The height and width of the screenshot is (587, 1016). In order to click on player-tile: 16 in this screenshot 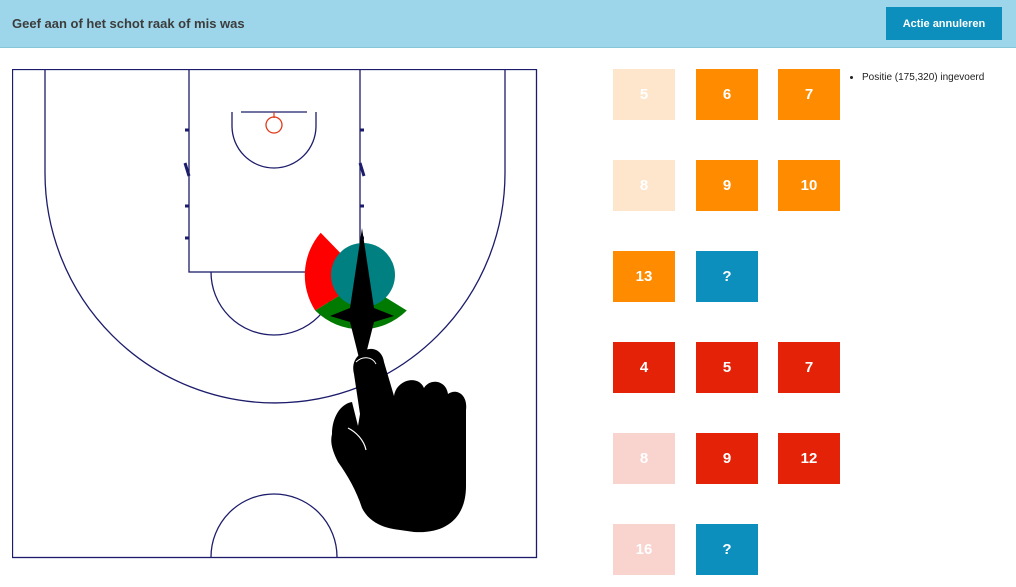, I will do `click(644, 549)`.